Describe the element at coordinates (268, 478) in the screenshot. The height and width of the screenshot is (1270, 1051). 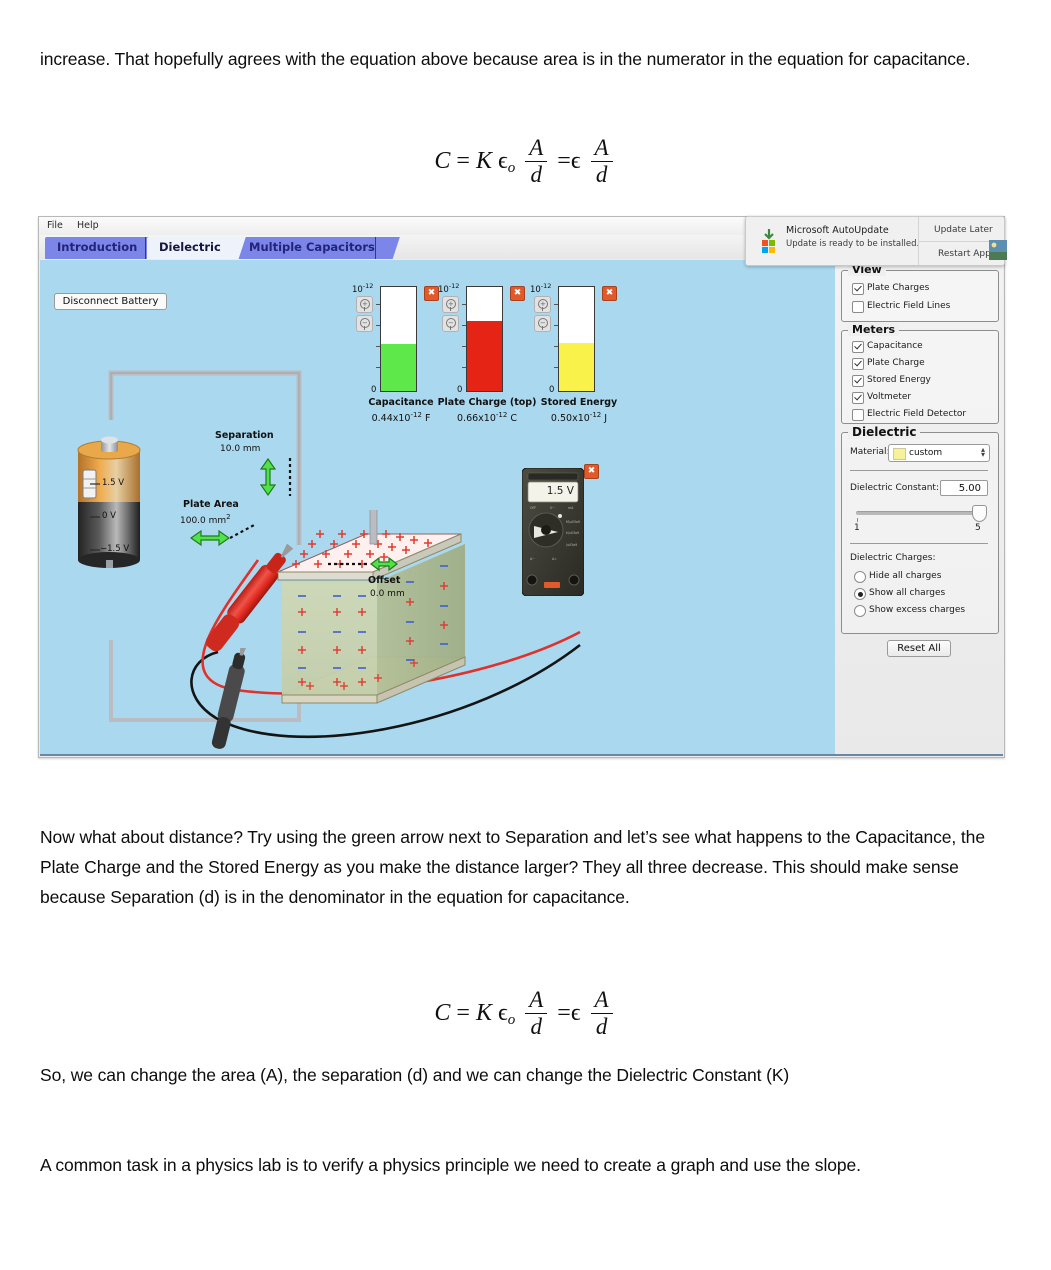
I see `separation-arrow-icon` at that location.